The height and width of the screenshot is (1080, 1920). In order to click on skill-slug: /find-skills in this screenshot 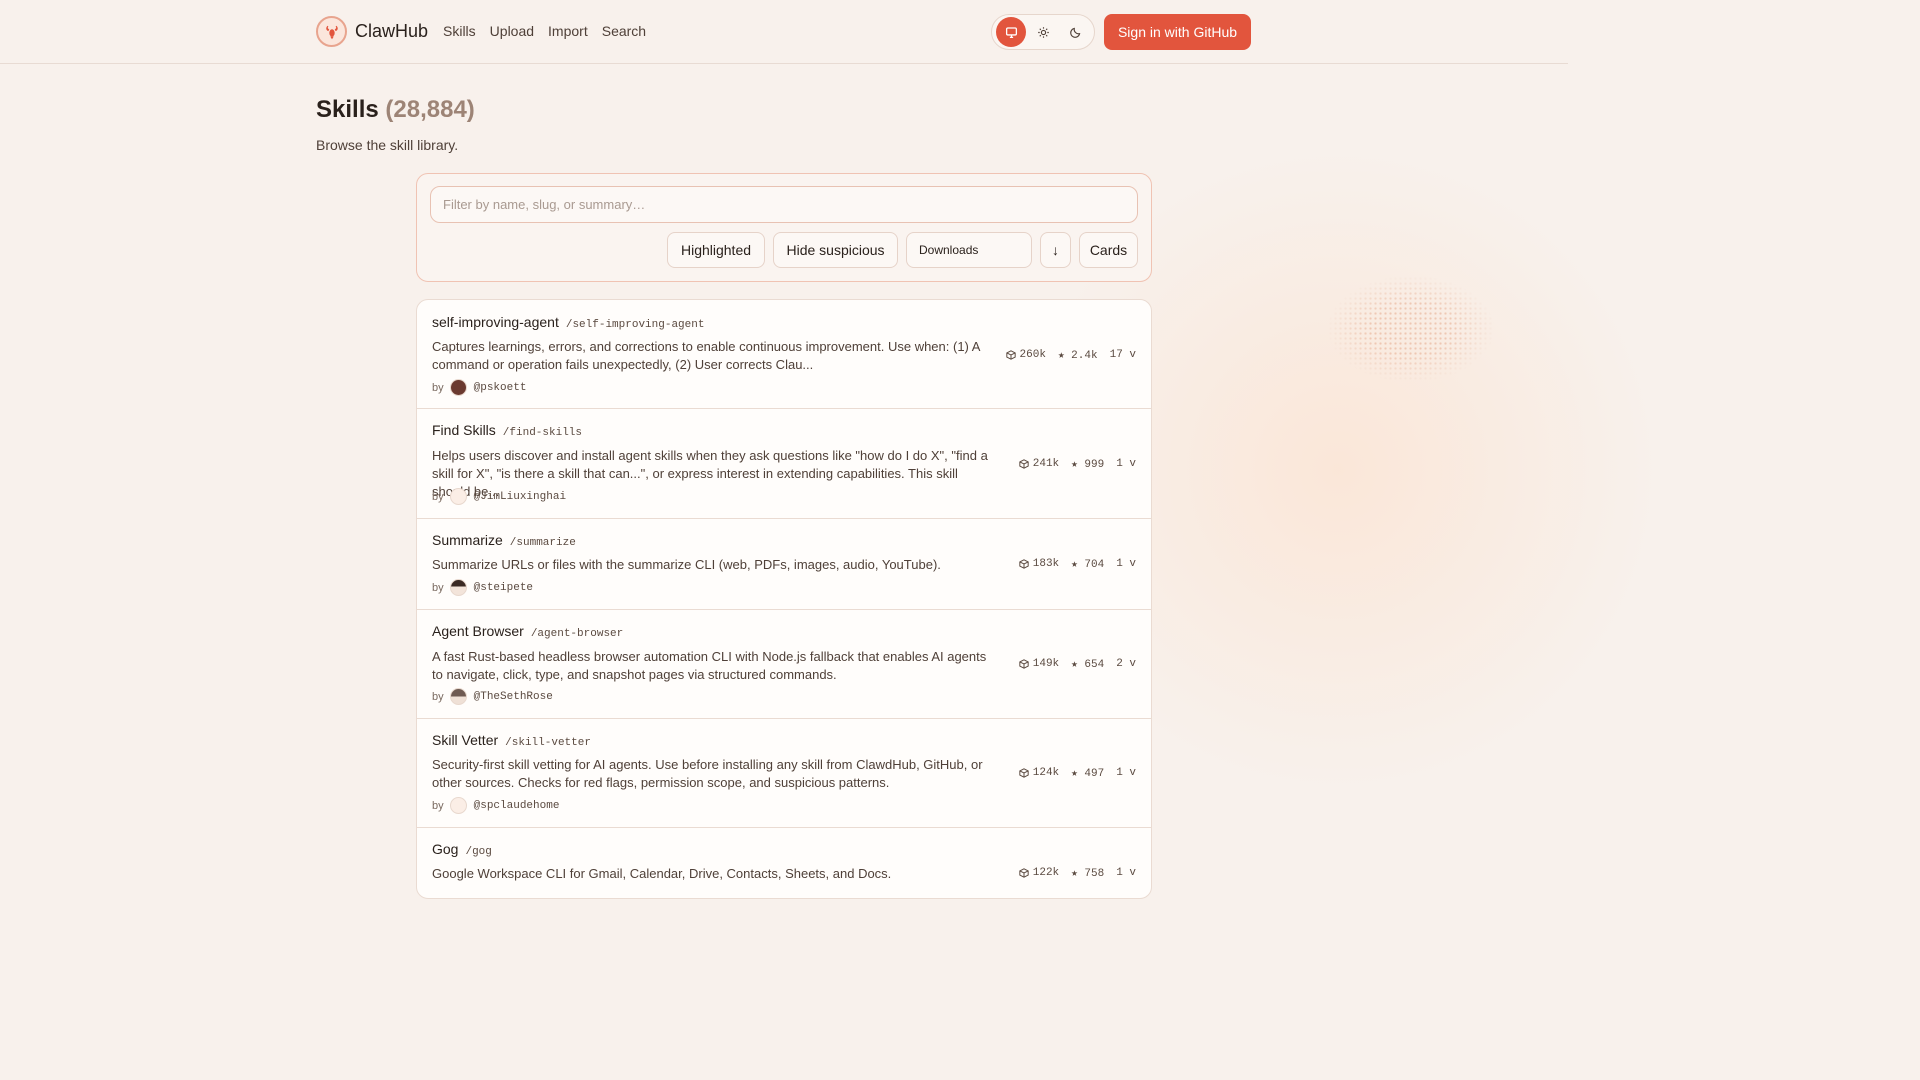, I will do `click(542, 433)`.